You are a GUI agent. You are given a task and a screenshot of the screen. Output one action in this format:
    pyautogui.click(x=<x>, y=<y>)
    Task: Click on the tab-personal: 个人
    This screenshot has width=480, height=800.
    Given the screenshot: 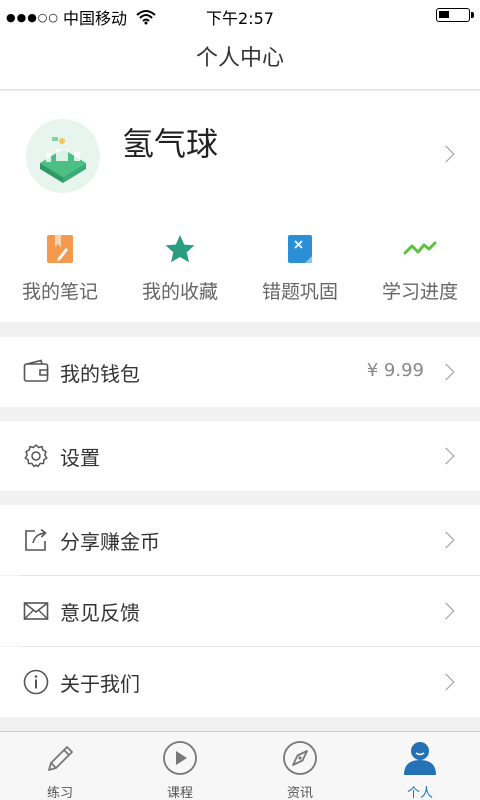 What is the action you would take?
    pyautogui.click(x=420, y=766)
    